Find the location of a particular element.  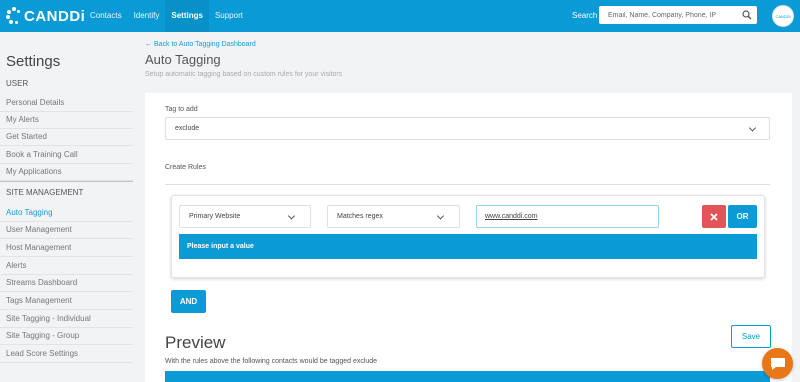

sidebar-section-user: USER is located at coordinates (17, 83).